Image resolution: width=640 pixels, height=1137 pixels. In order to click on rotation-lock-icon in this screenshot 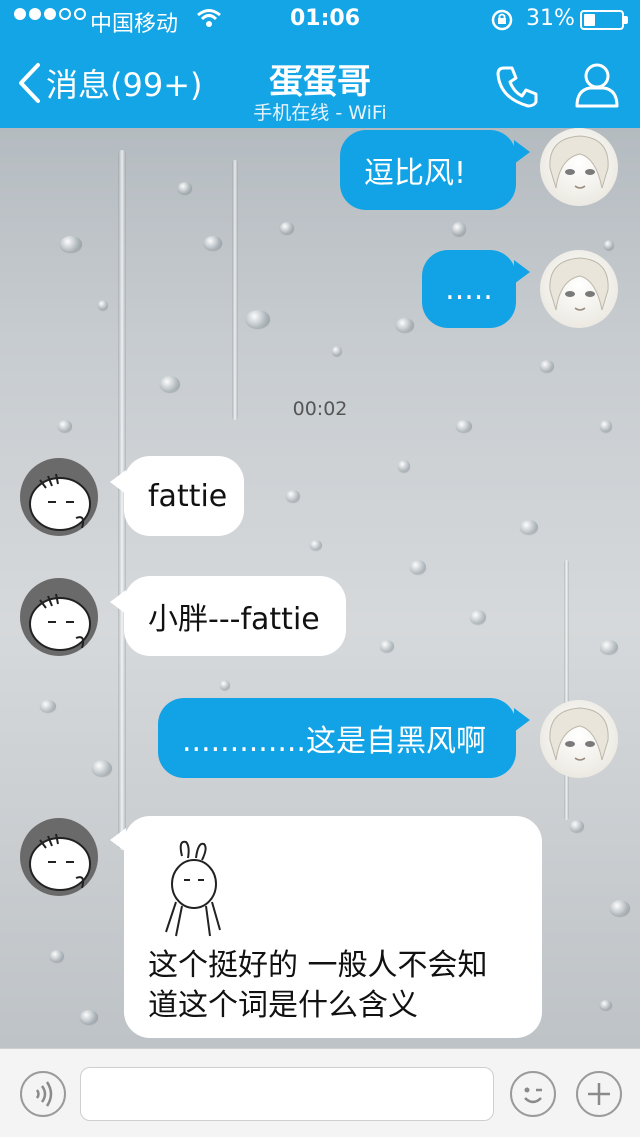, I will do `click(502, 23)`.